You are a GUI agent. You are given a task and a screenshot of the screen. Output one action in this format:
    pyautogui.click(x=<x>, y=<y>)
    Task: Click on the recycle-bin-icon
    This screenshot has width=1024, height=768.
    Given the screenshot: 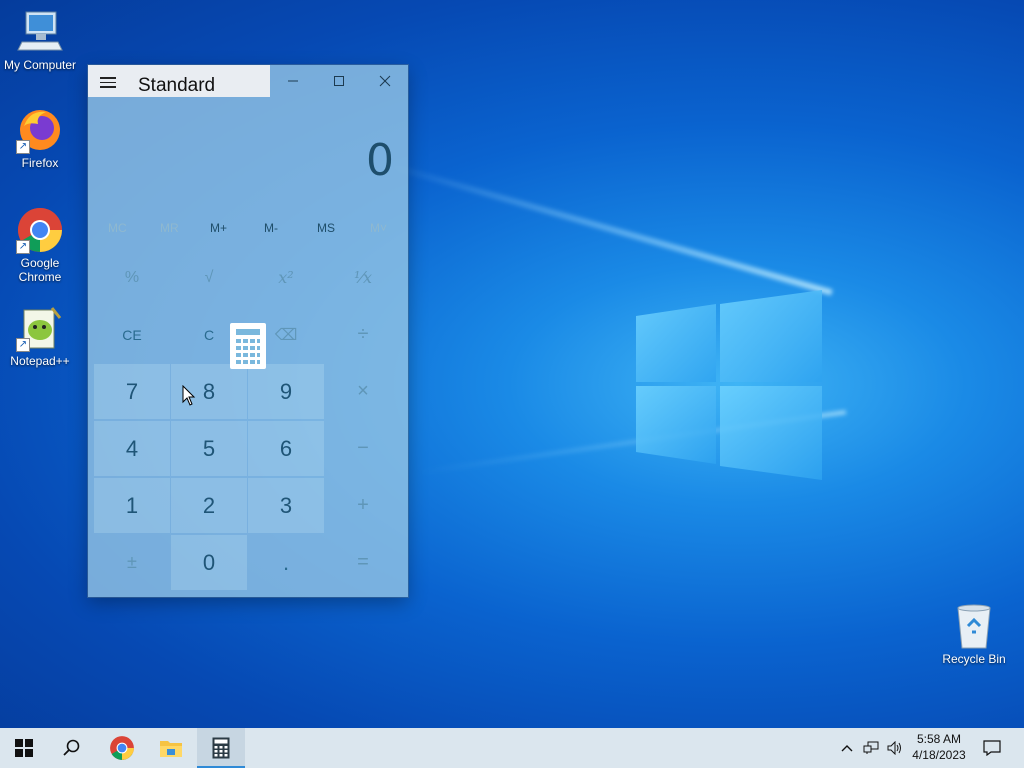 What is the action you would take?
    pyautogui.click(x=974, y=626)
    